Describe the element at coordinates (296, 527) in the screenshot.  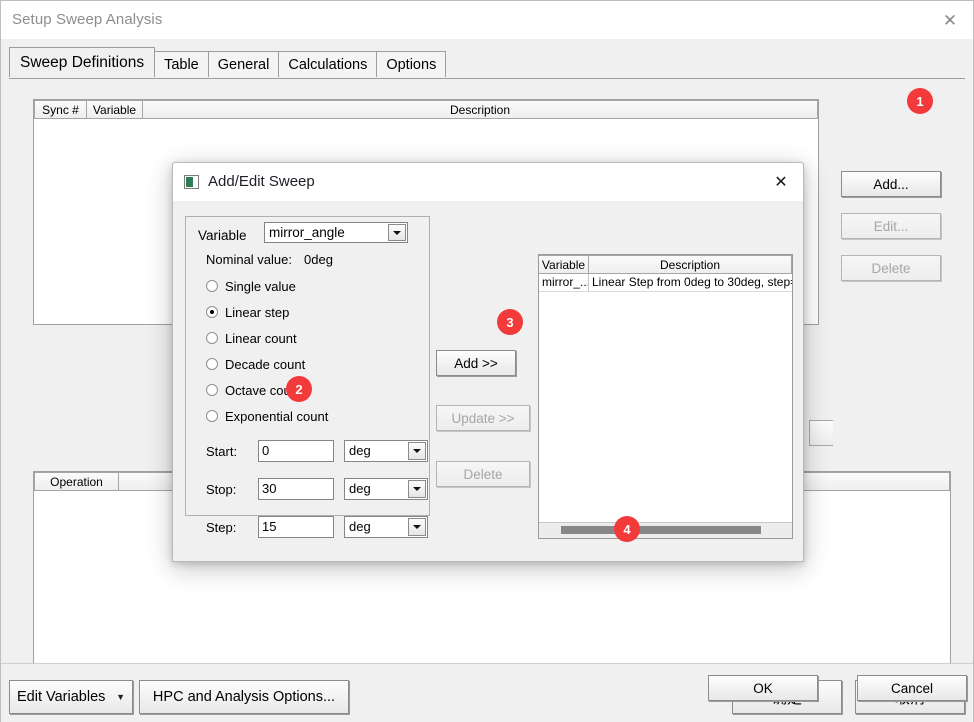
I see `step-input: 15` at that location.